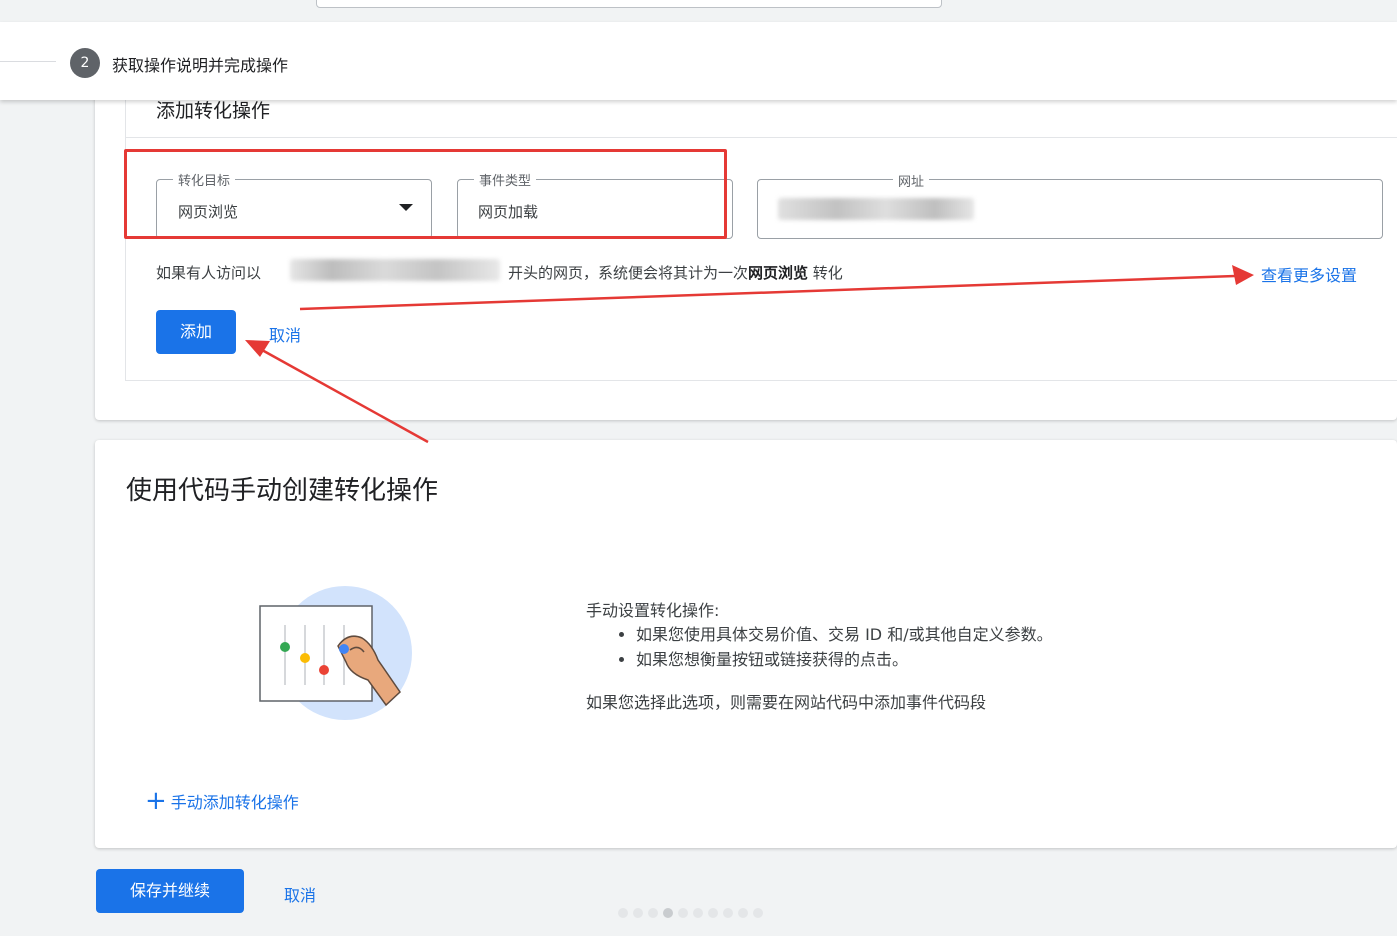 Image resolution: width=1397 pixels, height=936 pixels. Describe the element at coordinates (335, 653) in the screenshot. I see `slider-hand-illustration` at that location.